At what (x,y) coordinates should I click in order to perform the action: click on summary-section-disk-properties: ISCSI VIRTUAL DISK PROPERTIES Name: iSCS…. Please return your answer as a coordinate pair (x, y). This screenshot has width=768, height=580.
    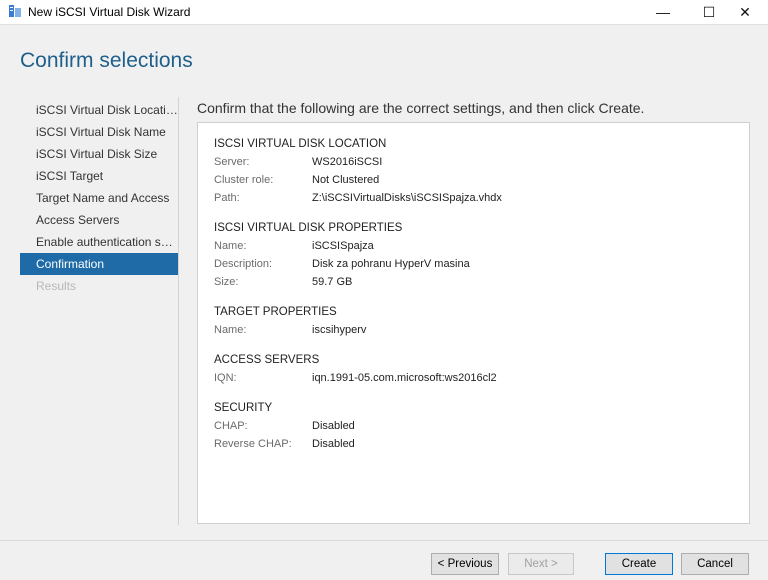
    Looking at the image, I should click on (473, 255).